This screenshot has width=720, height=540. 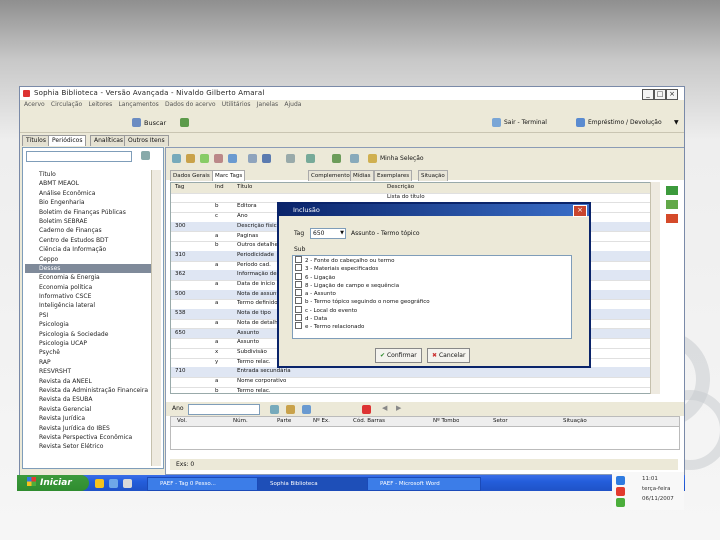 I want to click on copy-volume-icon, so click(x=306, y=409).